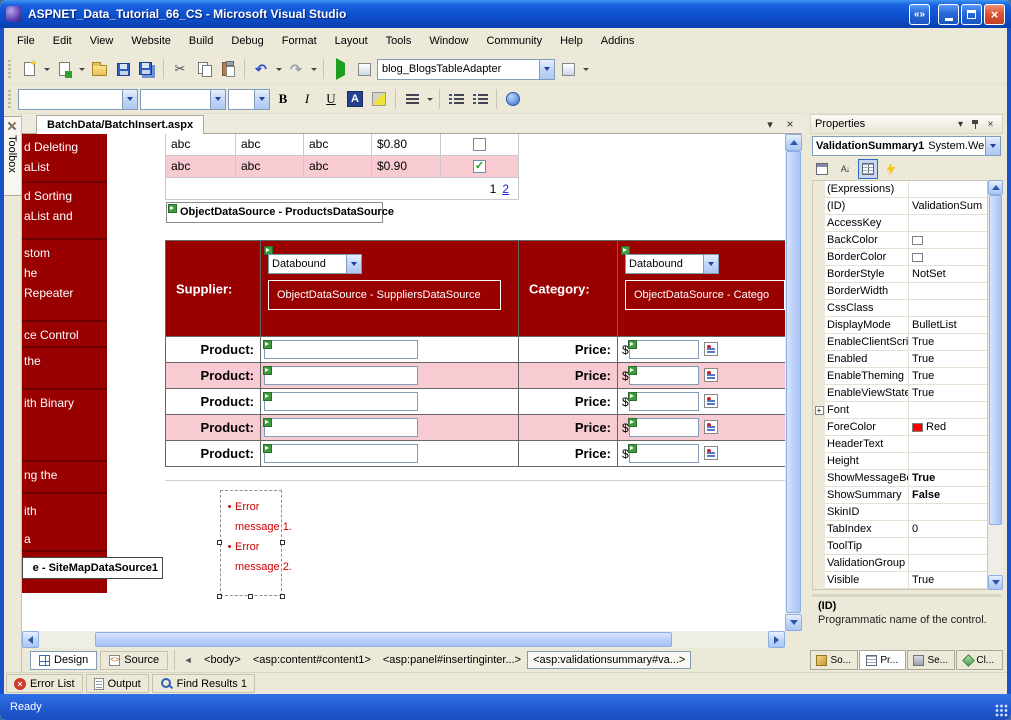 This screenshot has width=1011, height=720. What do you see at coordinates (64, 523) in the screenshot?
I see `master-nav-item: ith a` at bounding box center [64, 523].